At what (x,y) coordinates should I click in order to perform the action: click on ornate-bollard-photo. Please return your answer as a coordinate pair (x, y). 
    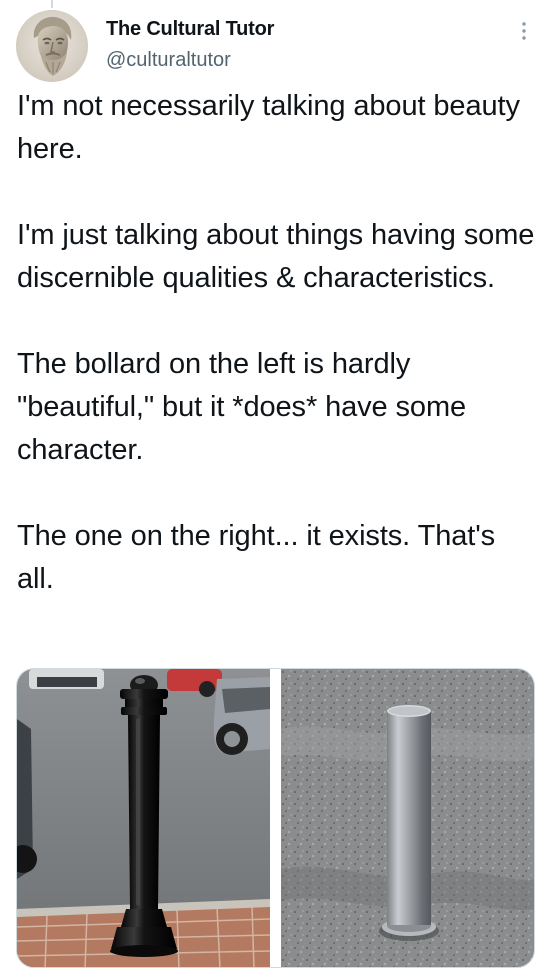
    Looking at the image, I should click on (144, 818).